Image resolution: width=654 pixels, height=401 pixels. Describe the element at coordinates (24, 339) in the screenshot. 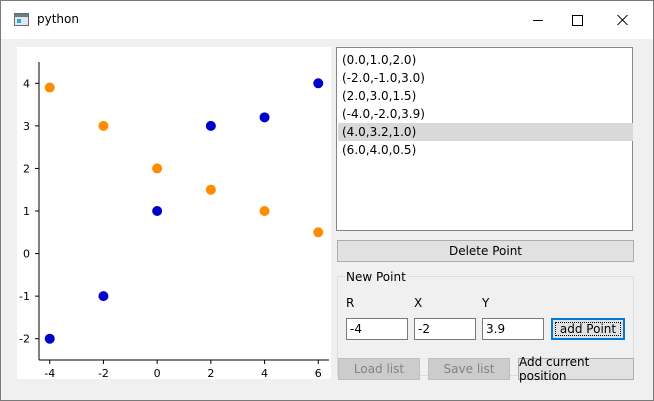

I see `y-tick-label: -2` at that location.